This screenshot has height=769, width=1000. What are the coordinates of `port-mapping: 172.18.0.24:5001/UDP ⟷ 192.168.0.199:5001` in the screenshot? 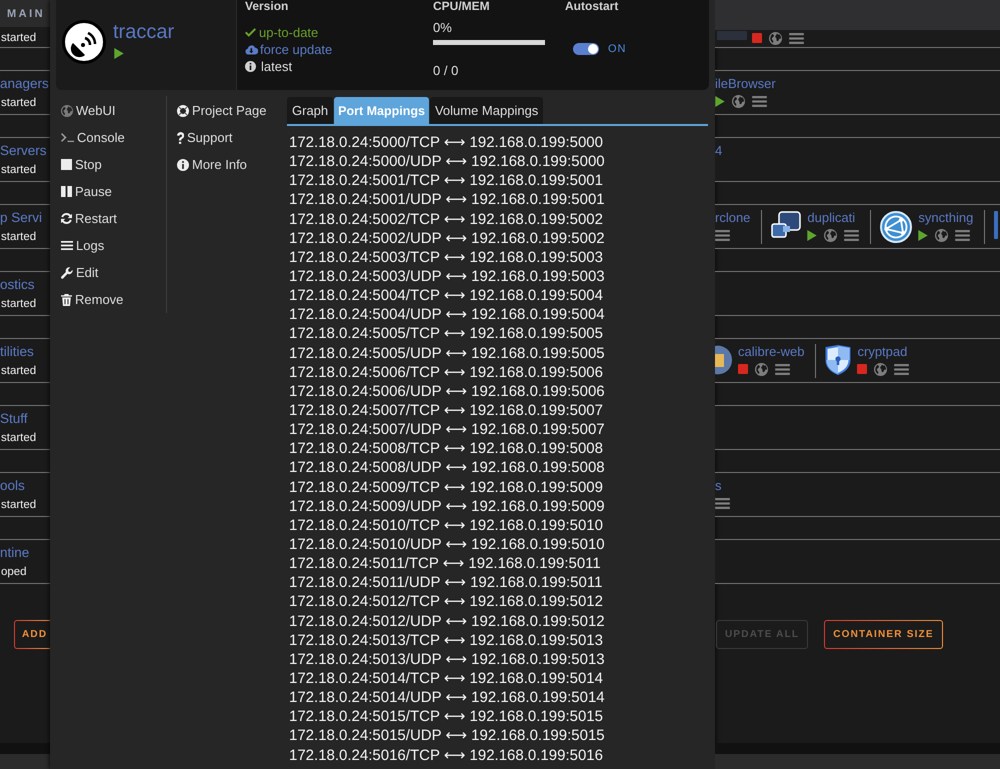 It's located at (447, 200).